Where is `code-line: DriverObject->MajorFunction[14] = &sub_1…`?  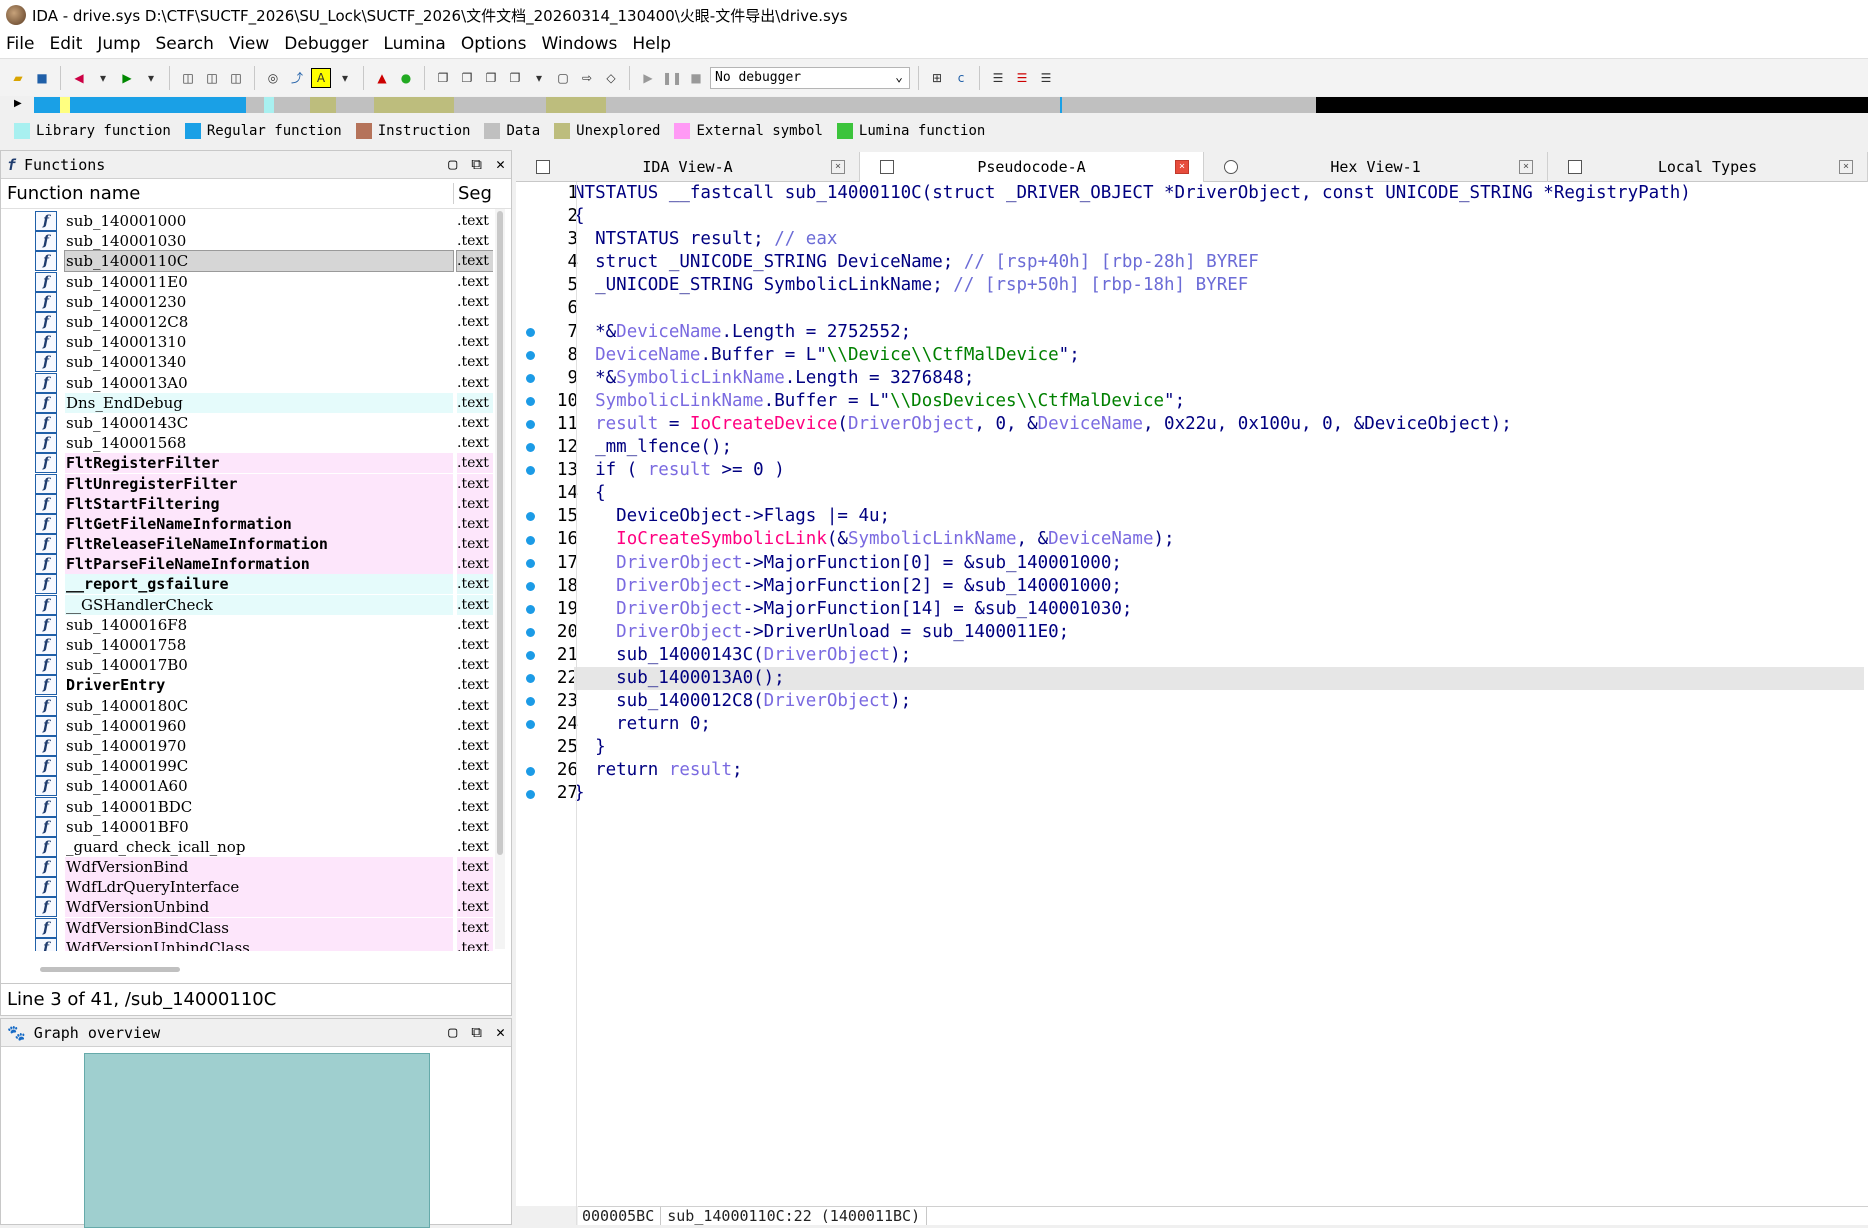 code-line: DriverObject->MajorFunction[14] = &sub_1… is located at coordinates (1219, 609).